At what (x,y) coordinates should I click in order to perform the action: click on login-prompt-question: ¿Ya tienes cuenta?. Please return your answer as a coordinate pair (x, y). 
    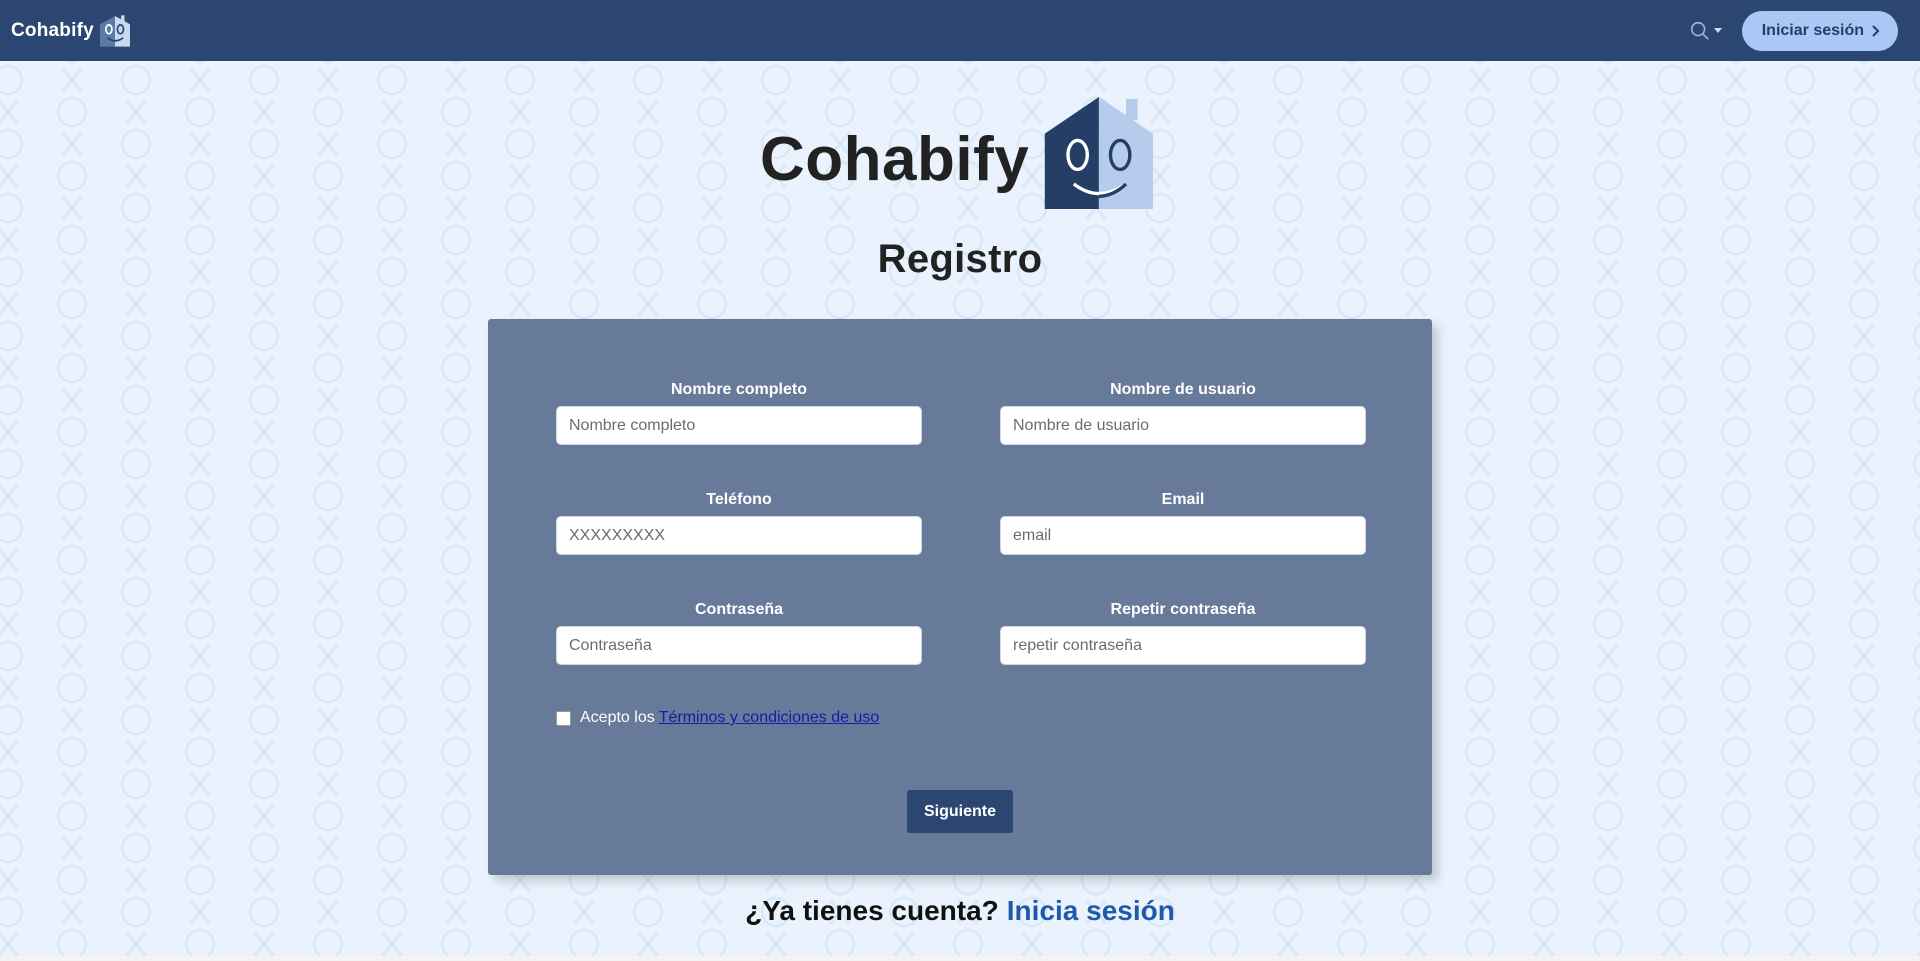
    Looking at the image, I should click on (872, 910).